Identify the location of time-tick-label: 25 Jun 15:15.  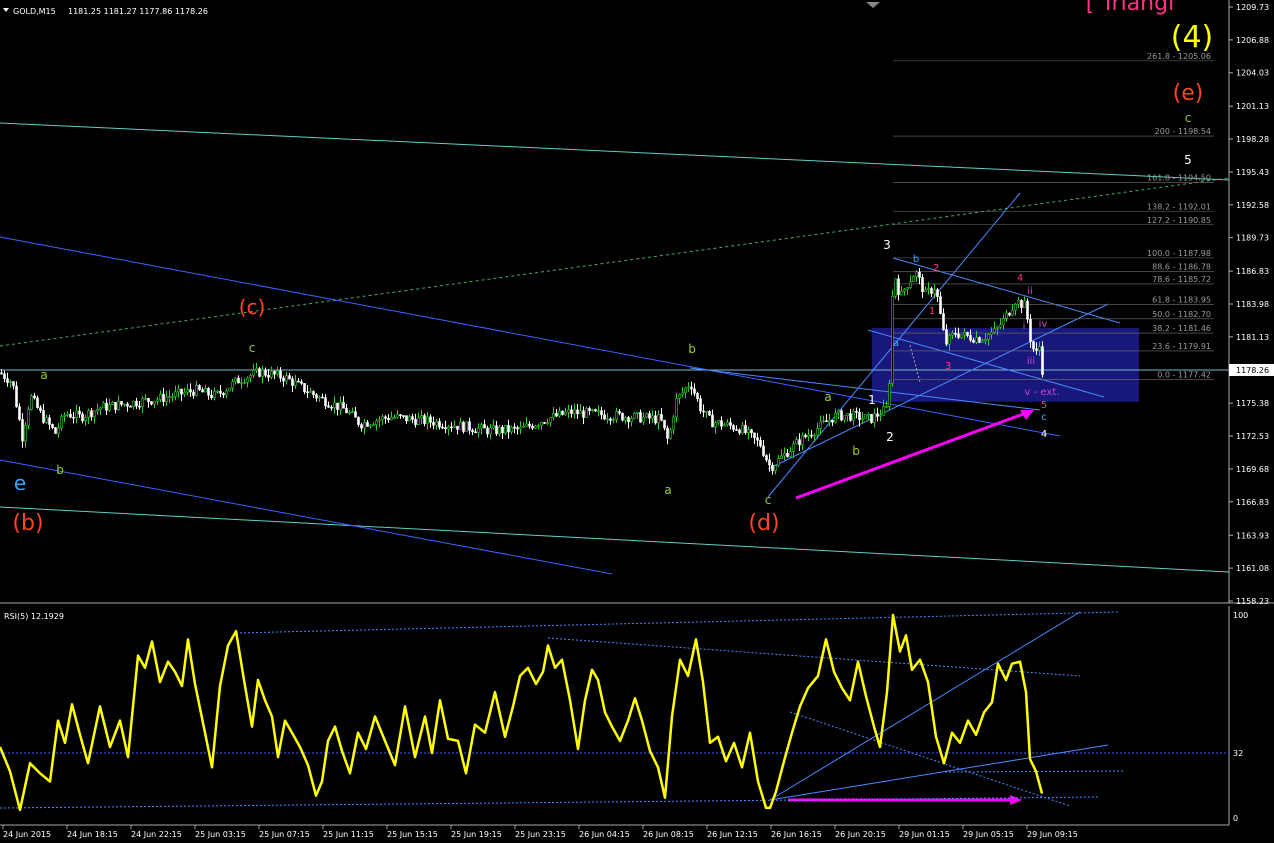
(412, 834).